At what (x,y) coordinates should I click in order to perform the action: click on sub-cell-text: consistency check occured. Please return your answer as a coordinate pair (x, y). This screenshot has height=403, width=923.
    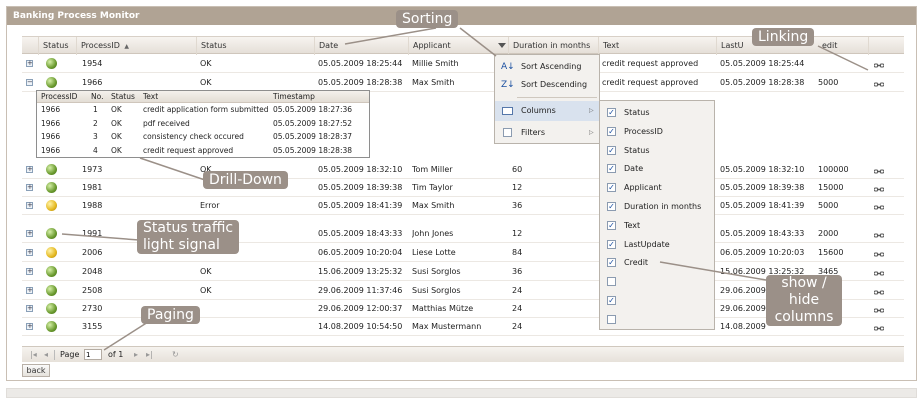
    Looking at the image, I should click on (193, 136).